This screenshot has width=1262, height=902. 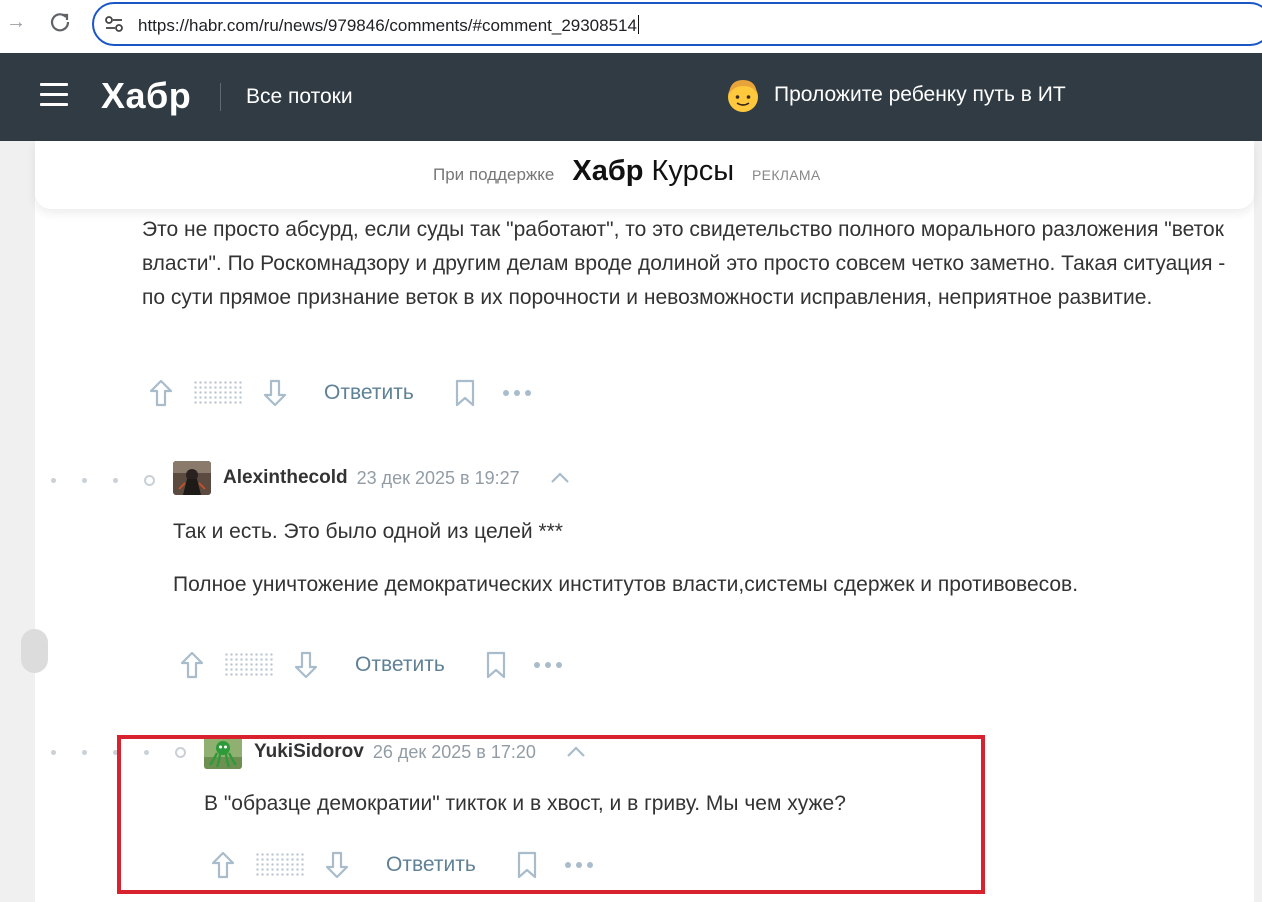 What do you see at coordinates (438, 478) in the screenshot?
I see `comment-time: 23 дек 2025 в 19:27` at bounding box center [438, 478].